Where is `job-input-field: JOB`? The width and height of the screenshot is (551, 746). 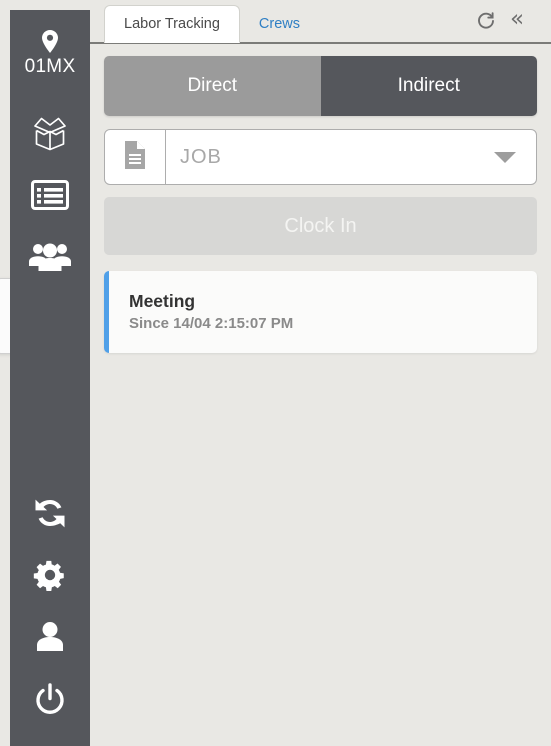 job-input-field: JOB is located at coordinates (351, 157).